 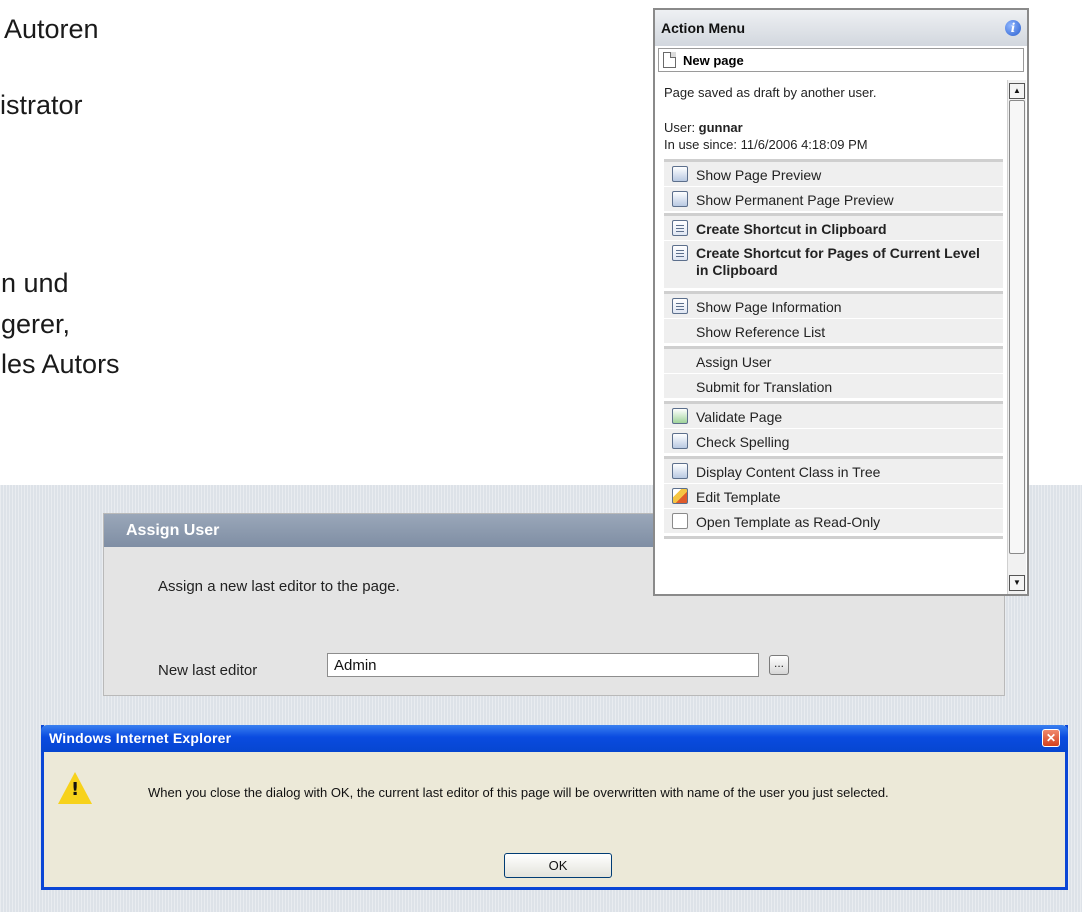 What do you see at coordinates (833, 361) in the screenshot?
I see `menu-item-assign-user: Assign User` at bounding box center [833, 361].